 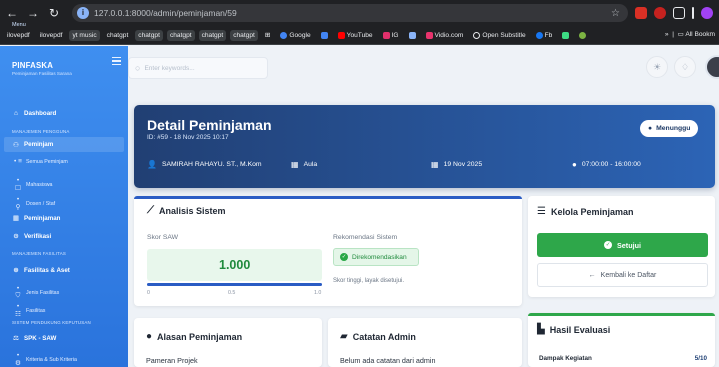 What do you see at coordinates (42, 73) in the screenshot?
I see `app-brand-subtitle: Peminjaman Fasilitas Sarana` at bounding box center [42, 73].